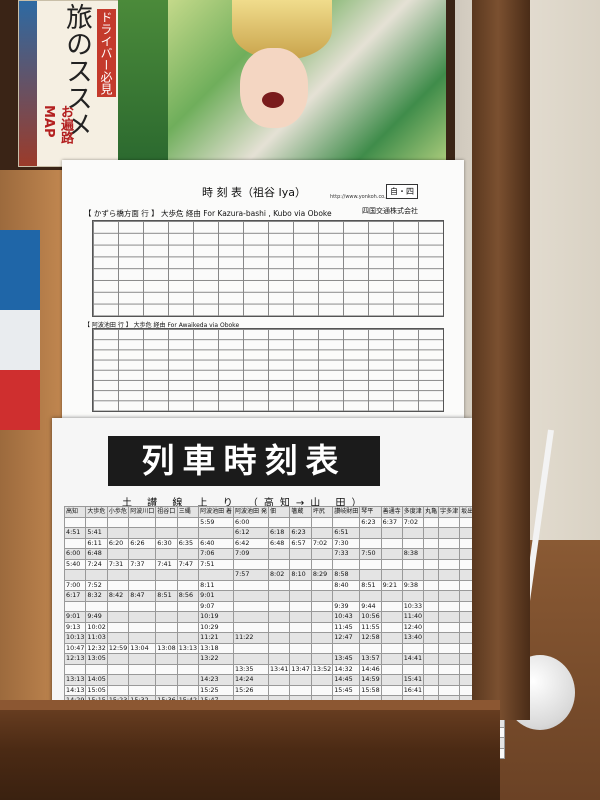 This screenshot has width=600, height=800. What do you see at coordinates (118, 512) in the screenshot?
I see `timetable-header-cell: 小歩危` at bounding box center [118, 512].